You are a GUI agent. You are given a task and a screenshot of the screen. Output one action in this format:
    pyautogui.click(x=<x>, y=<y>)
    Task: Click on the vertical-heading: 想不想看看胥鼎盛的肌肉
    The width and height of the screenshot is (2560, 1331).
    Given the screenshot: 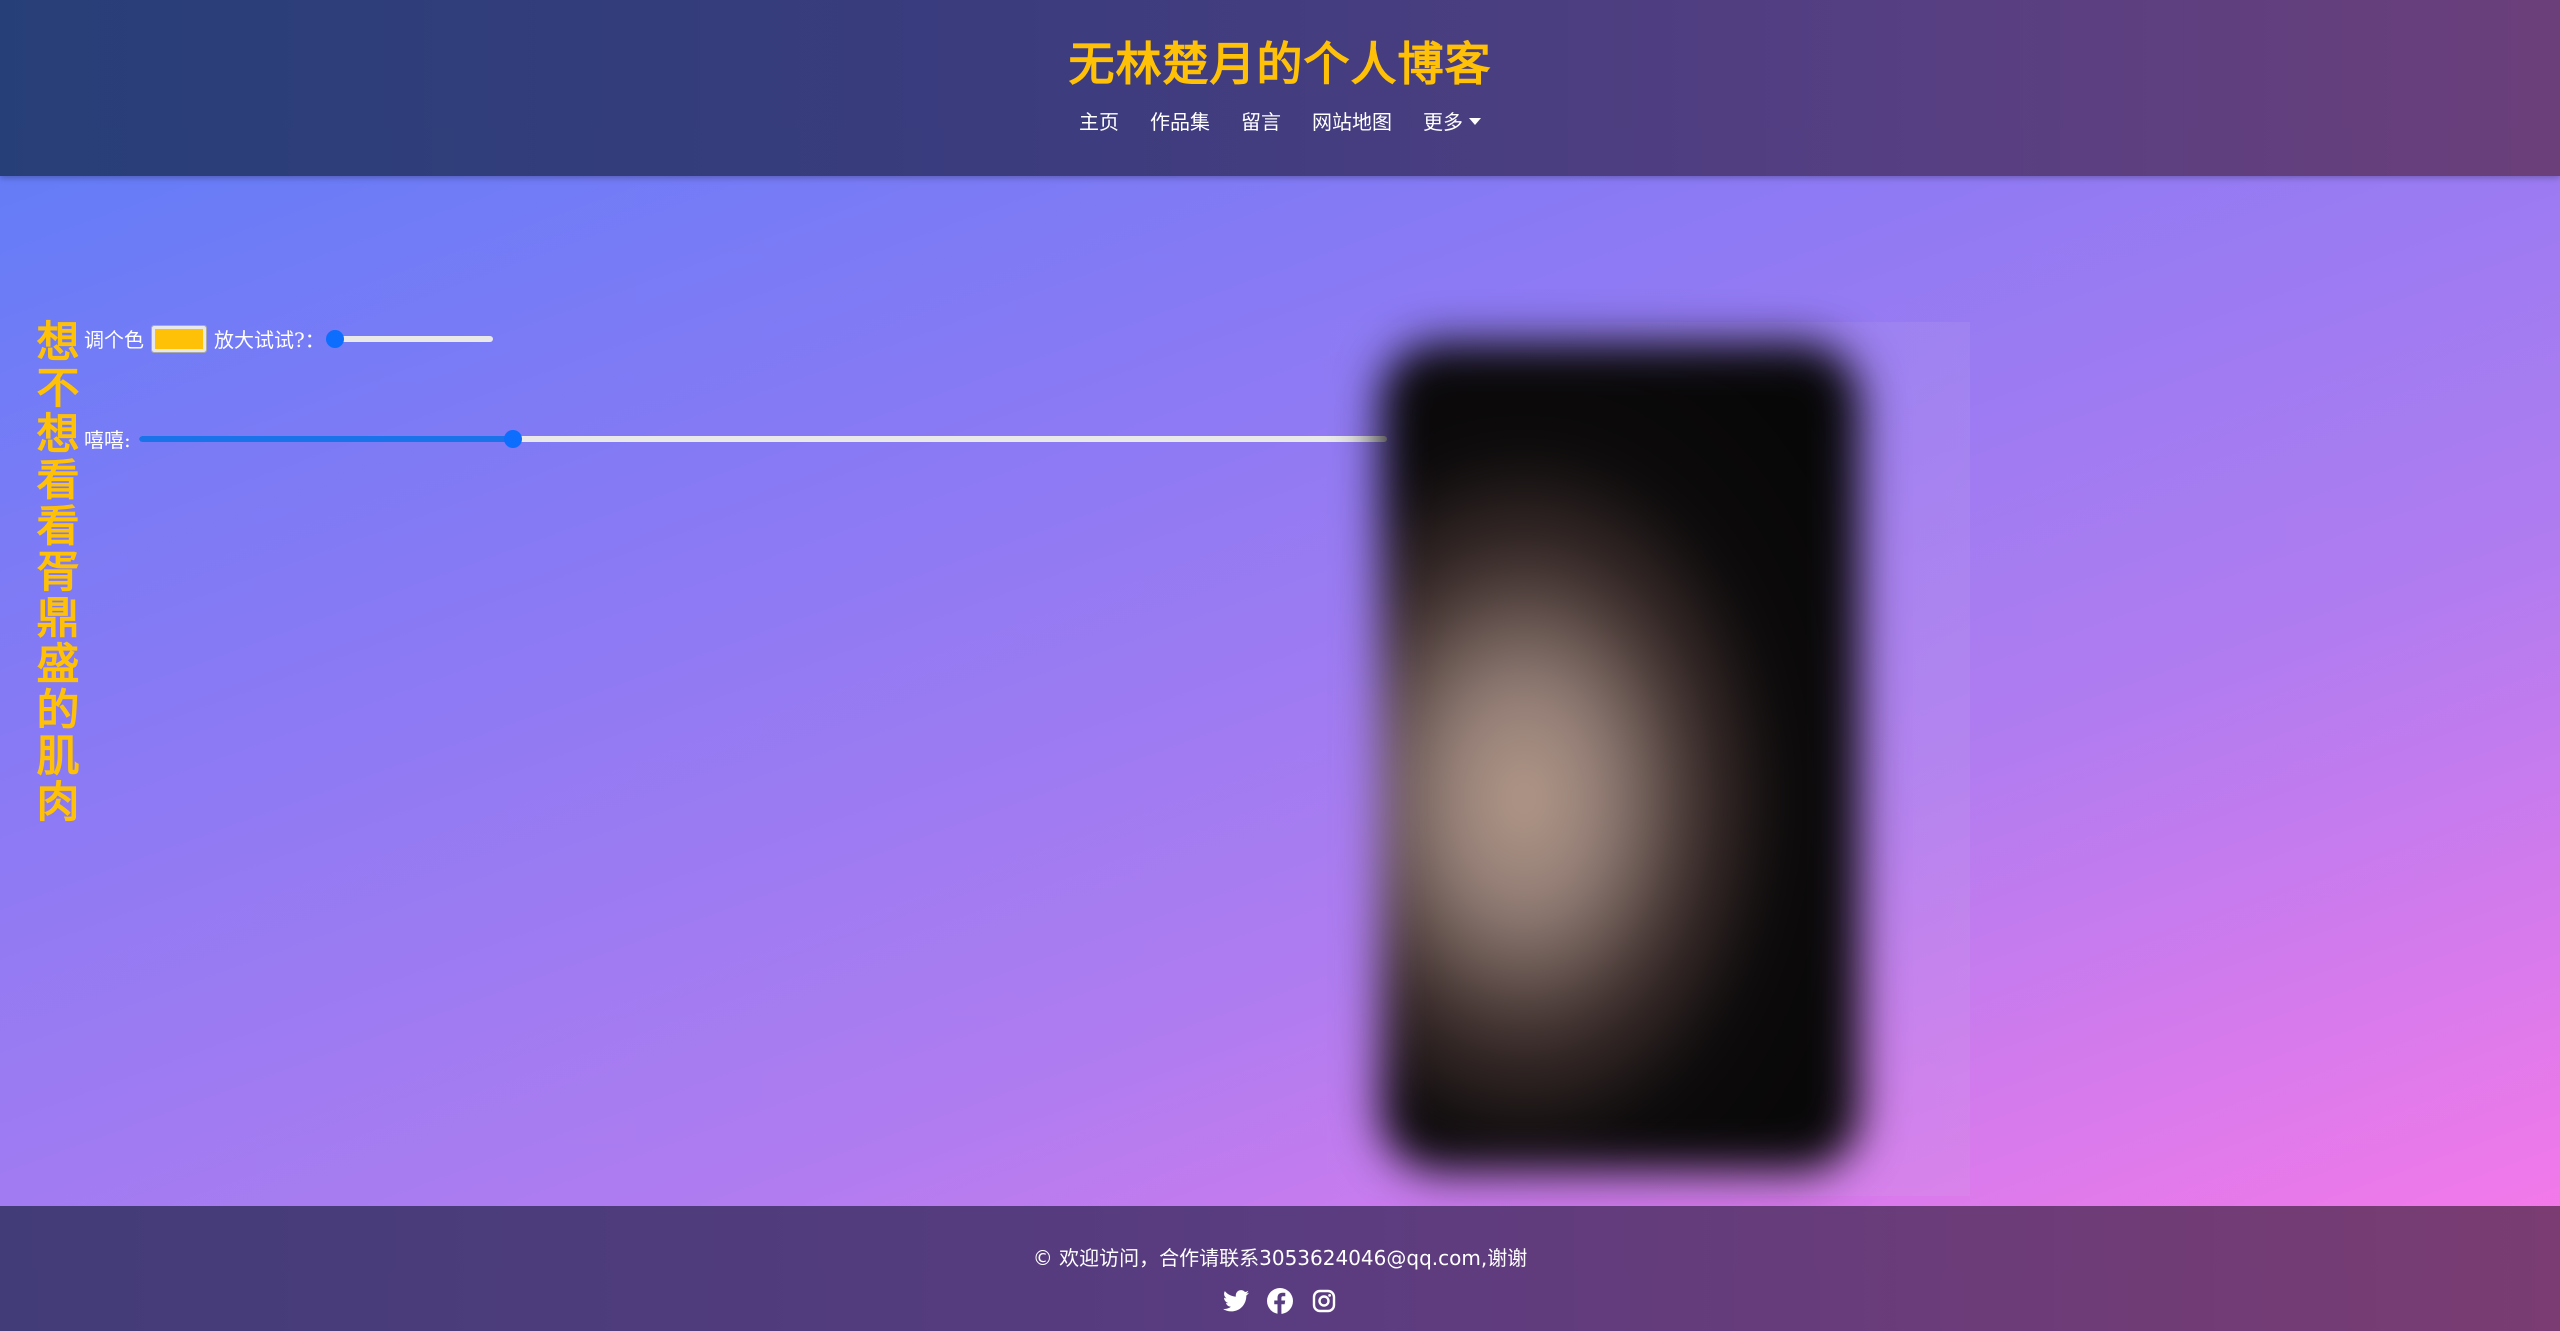 What is the action you would take?
    pyautogui.click(x=58, y=573)
    